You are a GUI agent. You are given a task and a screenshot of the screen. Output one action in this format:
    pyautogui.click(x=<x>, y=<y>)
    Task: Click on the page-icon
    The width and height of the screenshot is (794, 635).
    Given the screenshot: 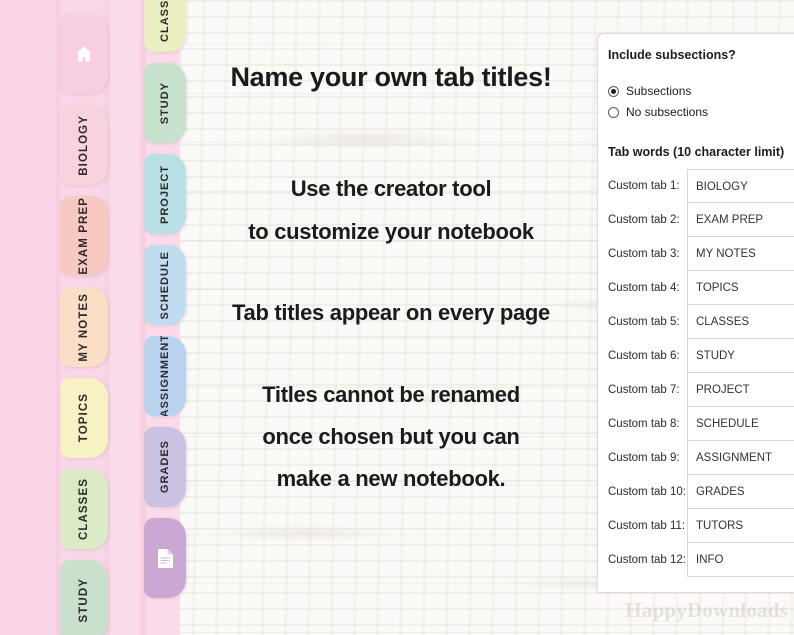 What is the action you would take?
    pyautogui.click(x=165, y=558)
    